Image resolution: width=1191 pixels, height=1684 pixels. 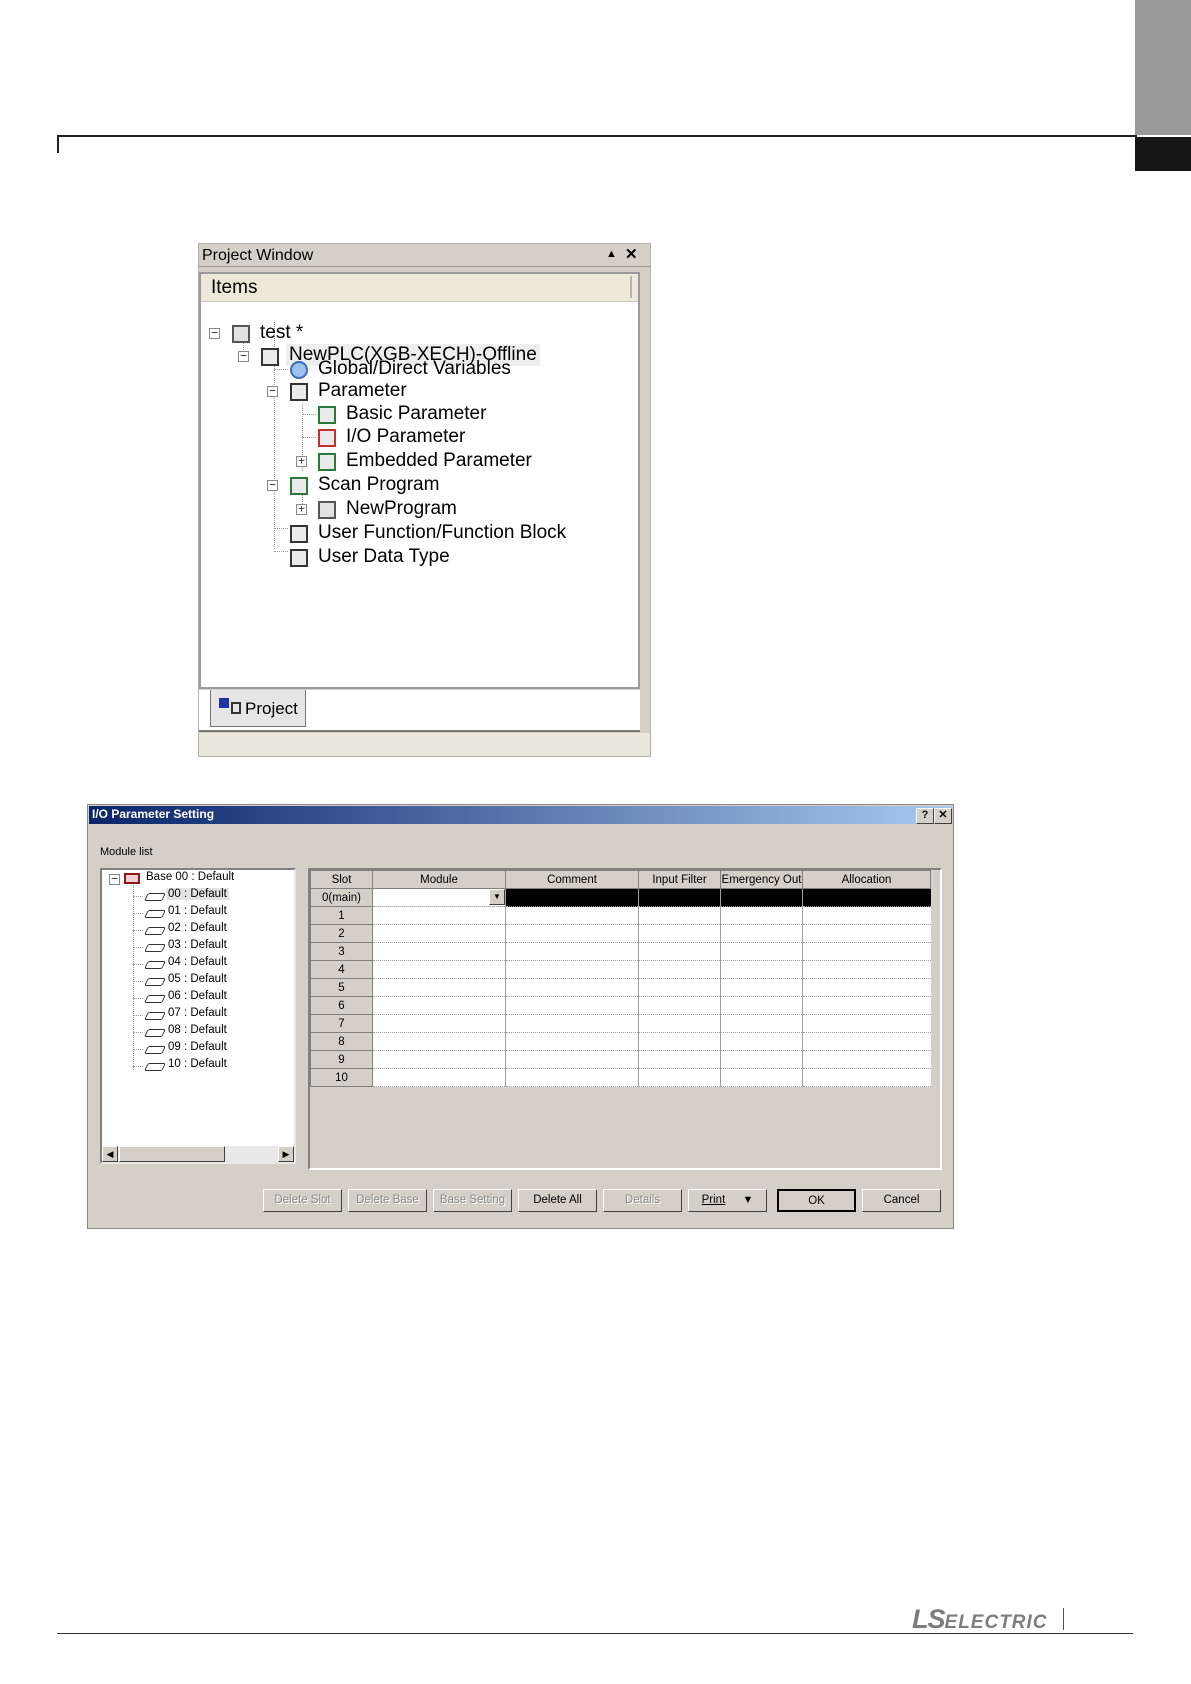 What do you see at coordinates (384, 557) in the screenshot?
I see `tree-item-user-data-type: User Data Type` at bounding box center [384, 557].